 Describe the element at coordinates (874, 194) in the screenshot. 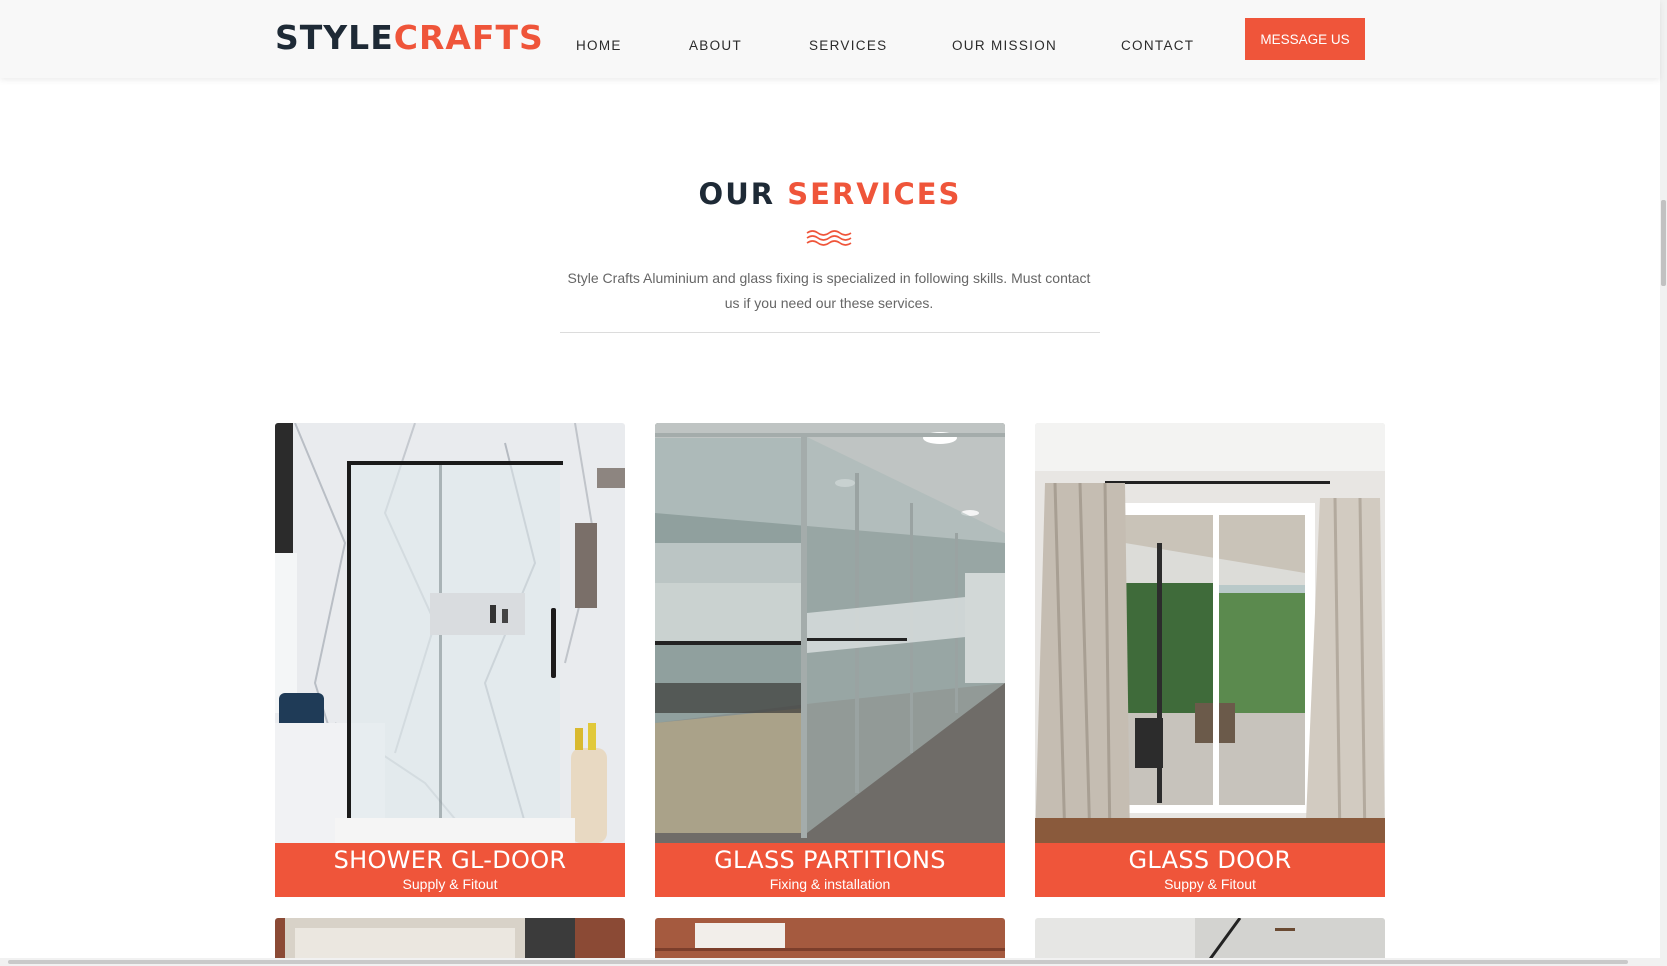

I see `services-heading-accent: SERVICES` at that location.